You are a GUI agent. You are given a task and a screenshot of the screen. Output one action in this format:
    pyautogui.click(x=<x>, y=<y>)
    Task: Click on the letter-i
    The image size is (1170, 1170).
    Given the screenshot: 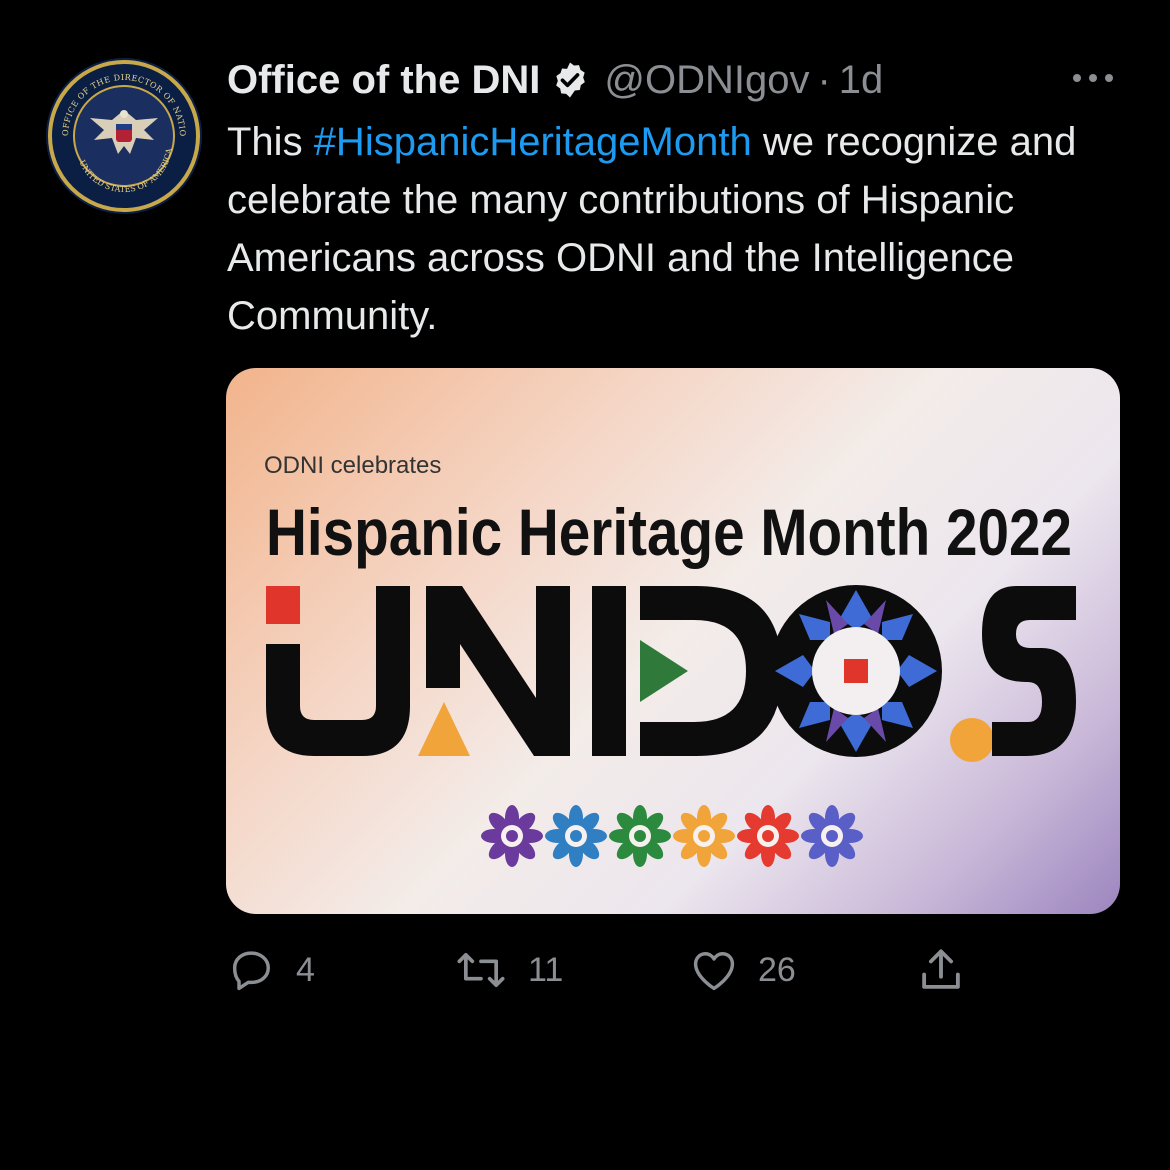 What is the action you would take?
    pyautogui.click(x=609, y=671)
    